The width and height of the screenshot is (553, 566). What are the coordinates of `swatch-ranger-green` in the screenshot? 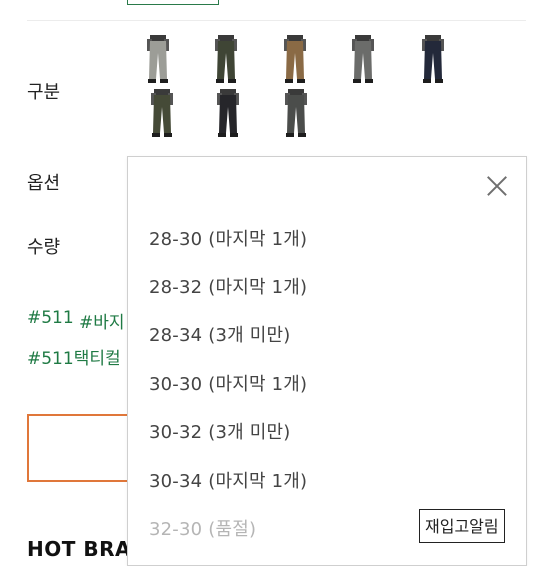 It's located at (225, 60).